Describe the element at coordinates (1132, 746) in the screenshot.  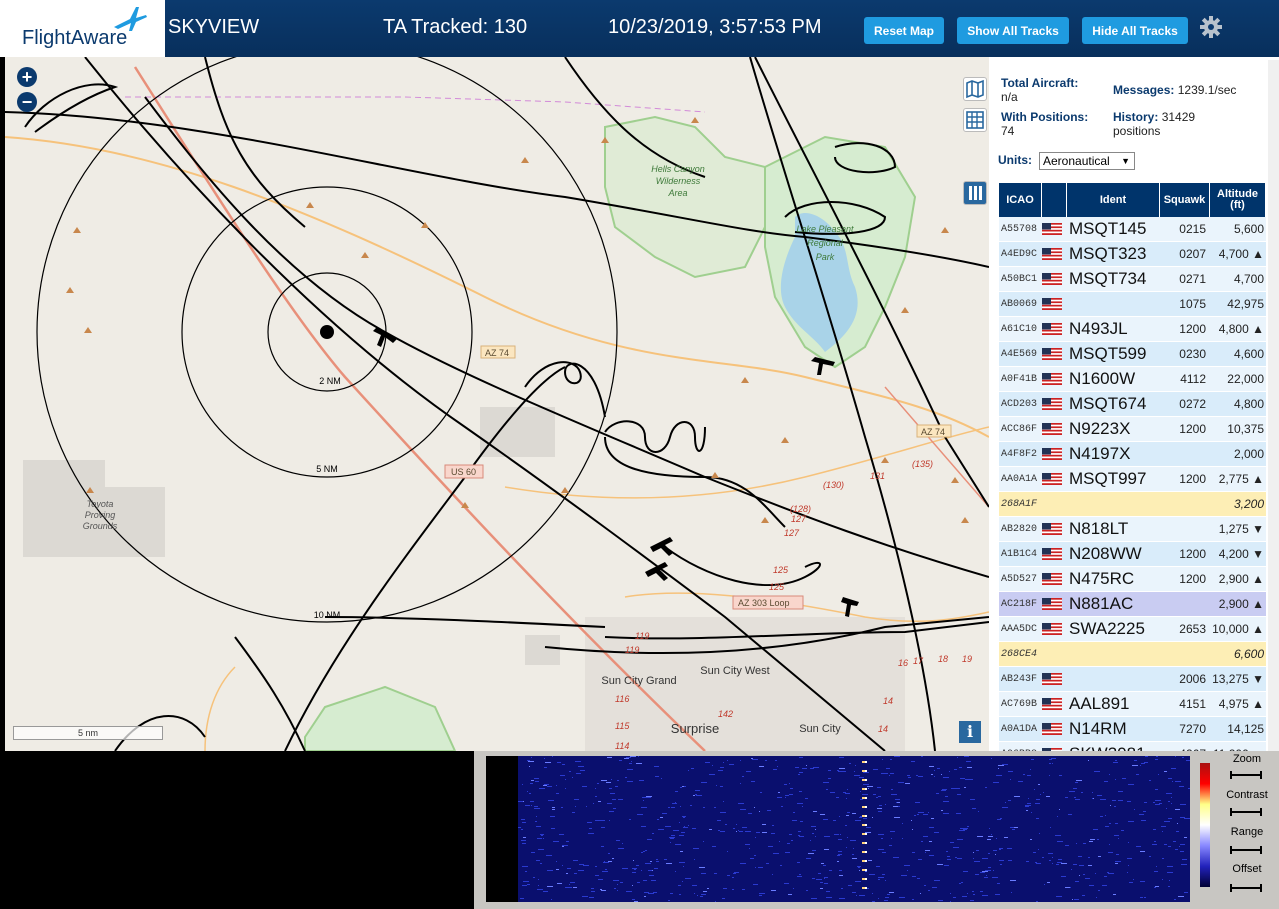
I see `table-row: A06BB8SKW3081426711,200 ▲` at that location.